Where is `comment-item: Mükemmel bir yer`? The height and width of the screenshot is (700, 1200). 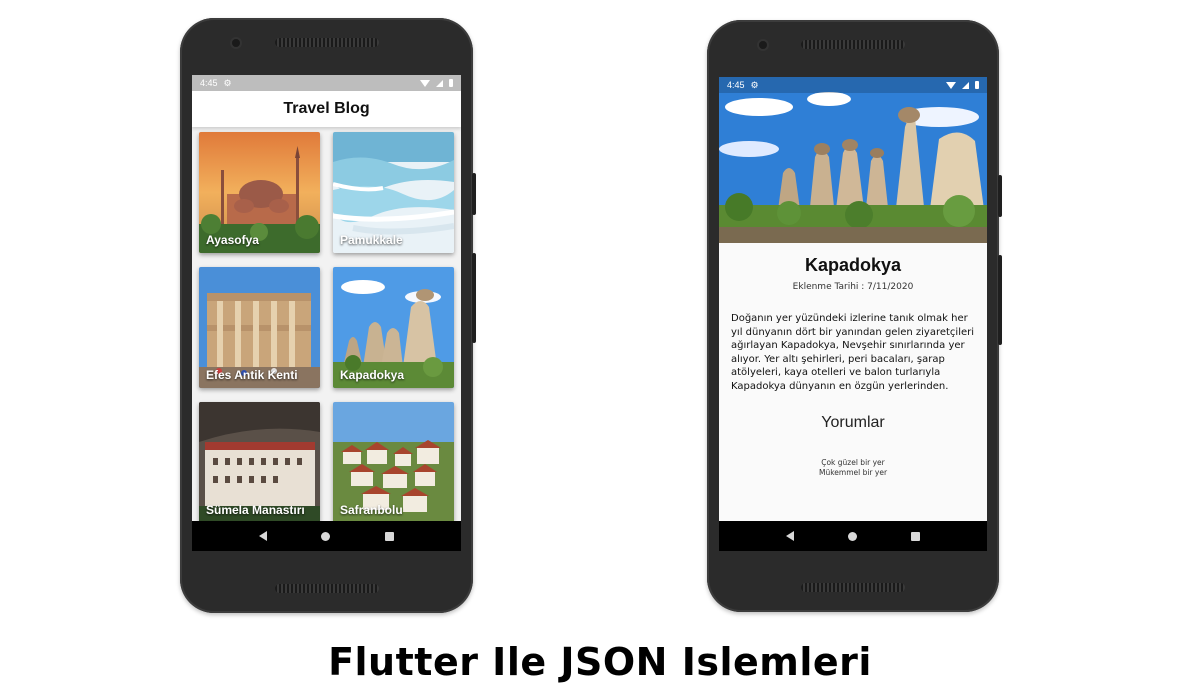 comment-item: Mükemmel bir yer is located at coordinates (853, 472).